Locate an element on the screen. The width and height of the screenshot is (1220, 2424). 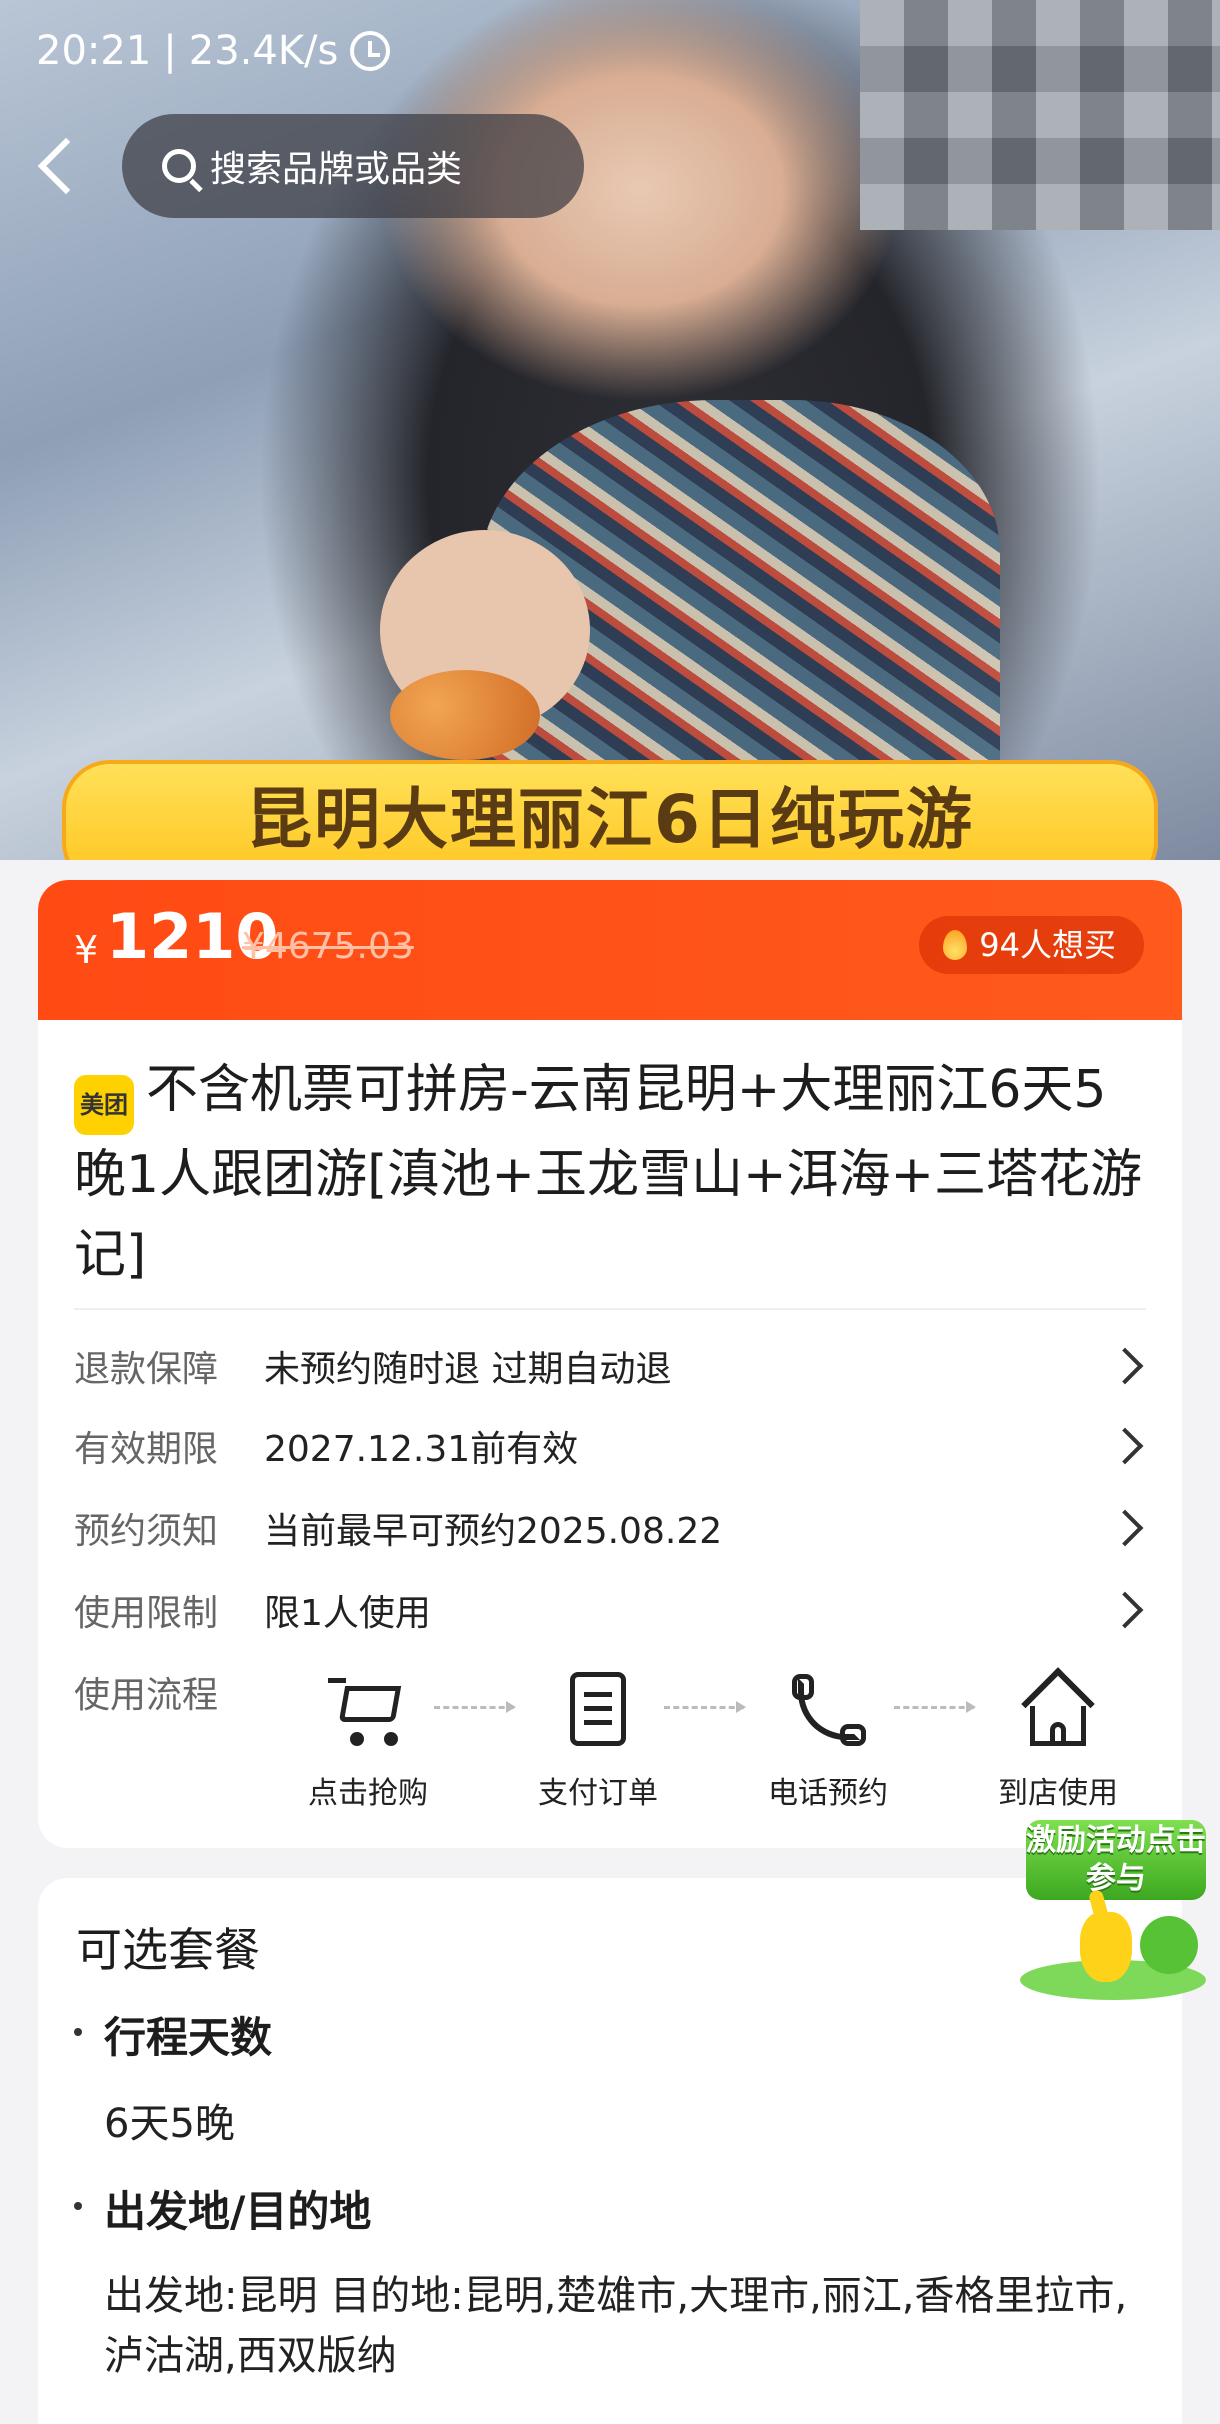
package-section-title: 行程天数 is located at coordinates (188, 2037).